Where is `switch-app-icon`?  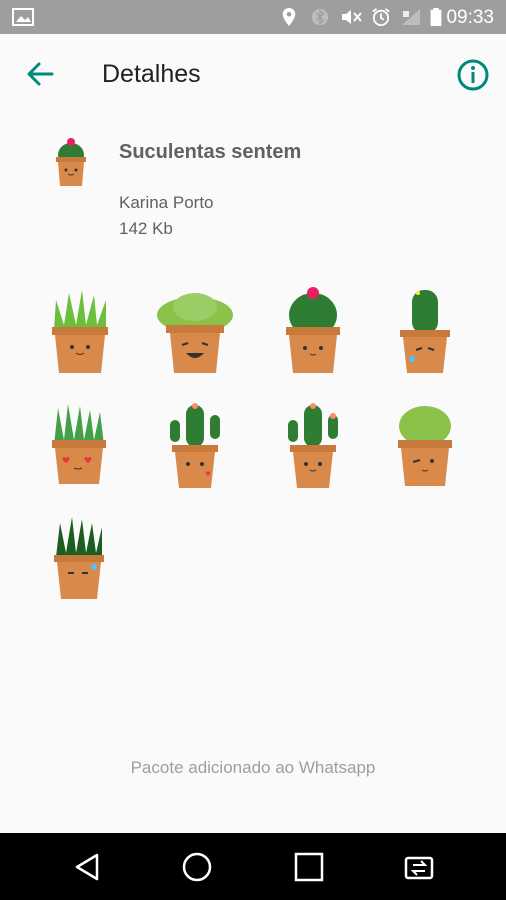 switch-app-icon is located at coordinates (419, 867).